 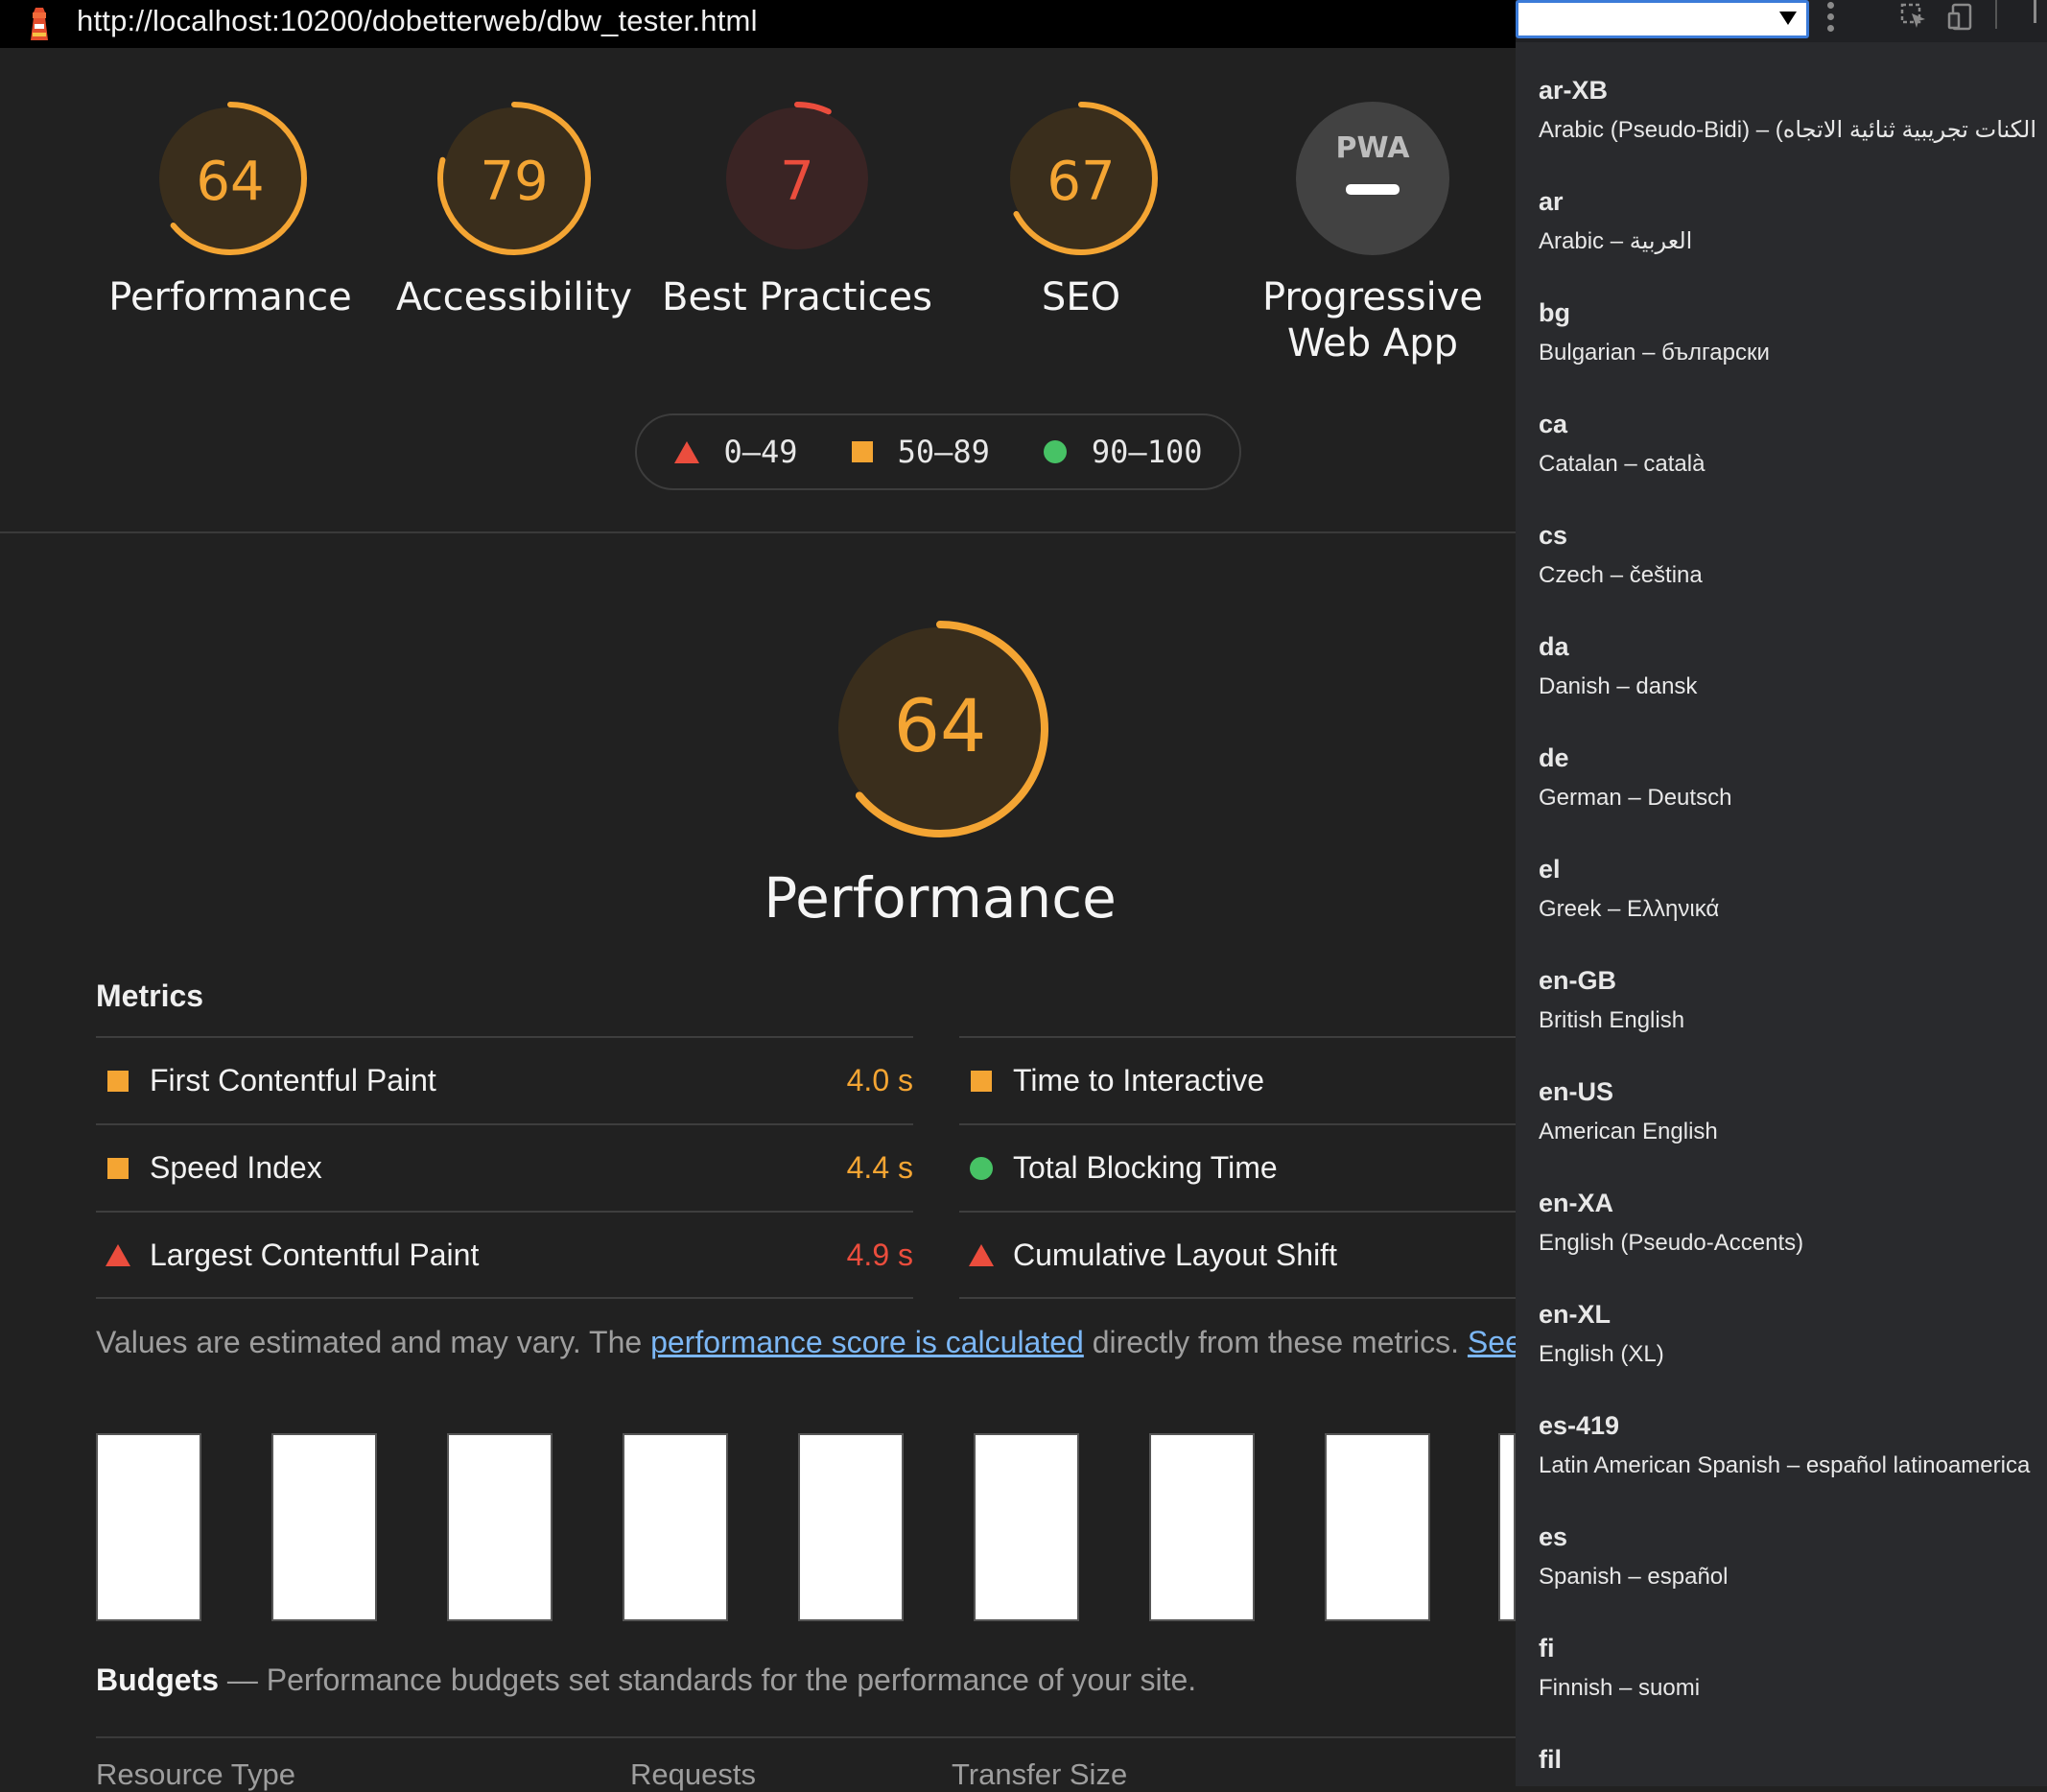 What do you see at coordinates (1621, 575) in the screenshot?
I see `locale-name: Czech – čeština` at bounding box center [1621, 575].